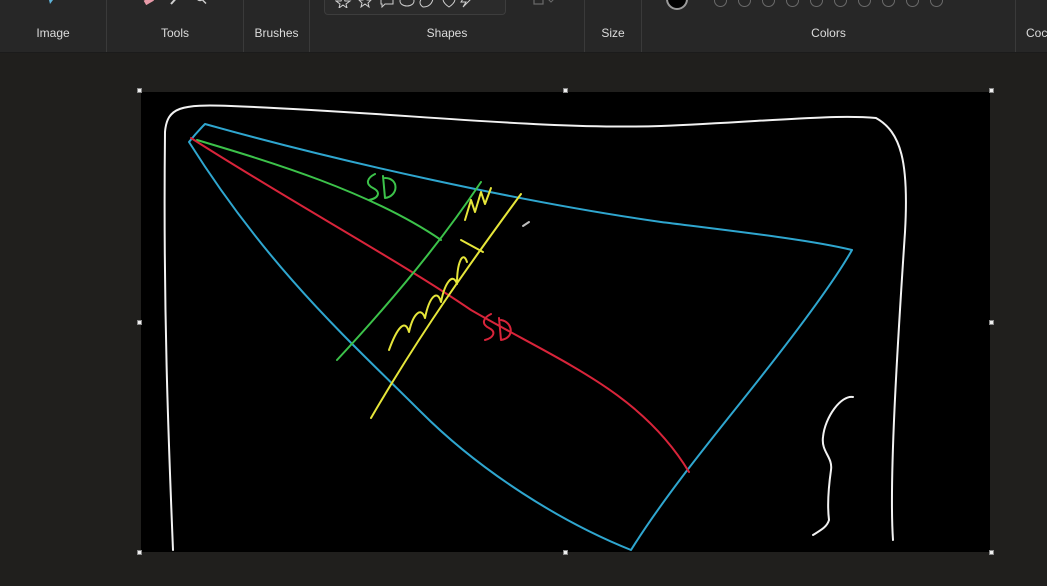  What do you see at coordinates (382, 187) in the screenshot?
I see `green-sd-stroke` at bounding box center [382, 187].